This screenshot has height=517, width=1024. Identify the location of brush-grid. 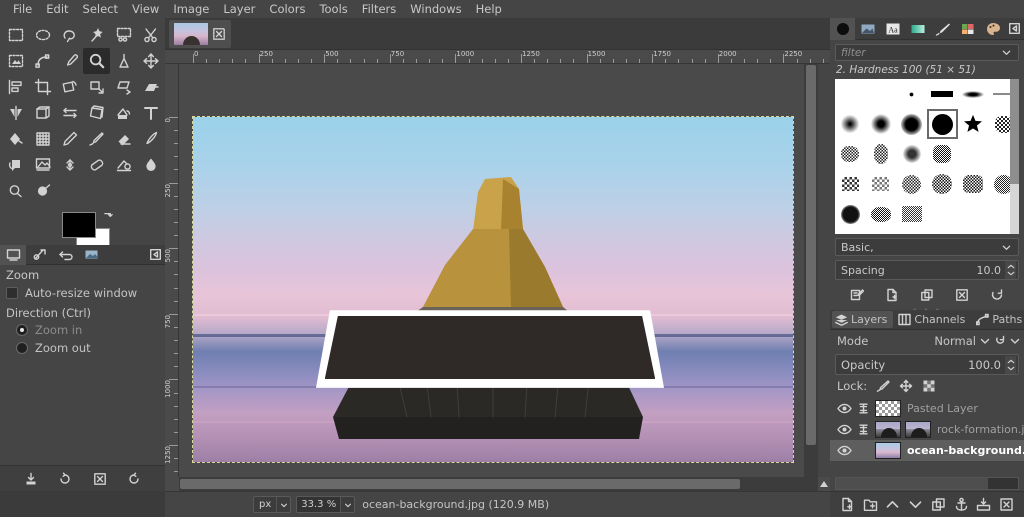
(927, 156).